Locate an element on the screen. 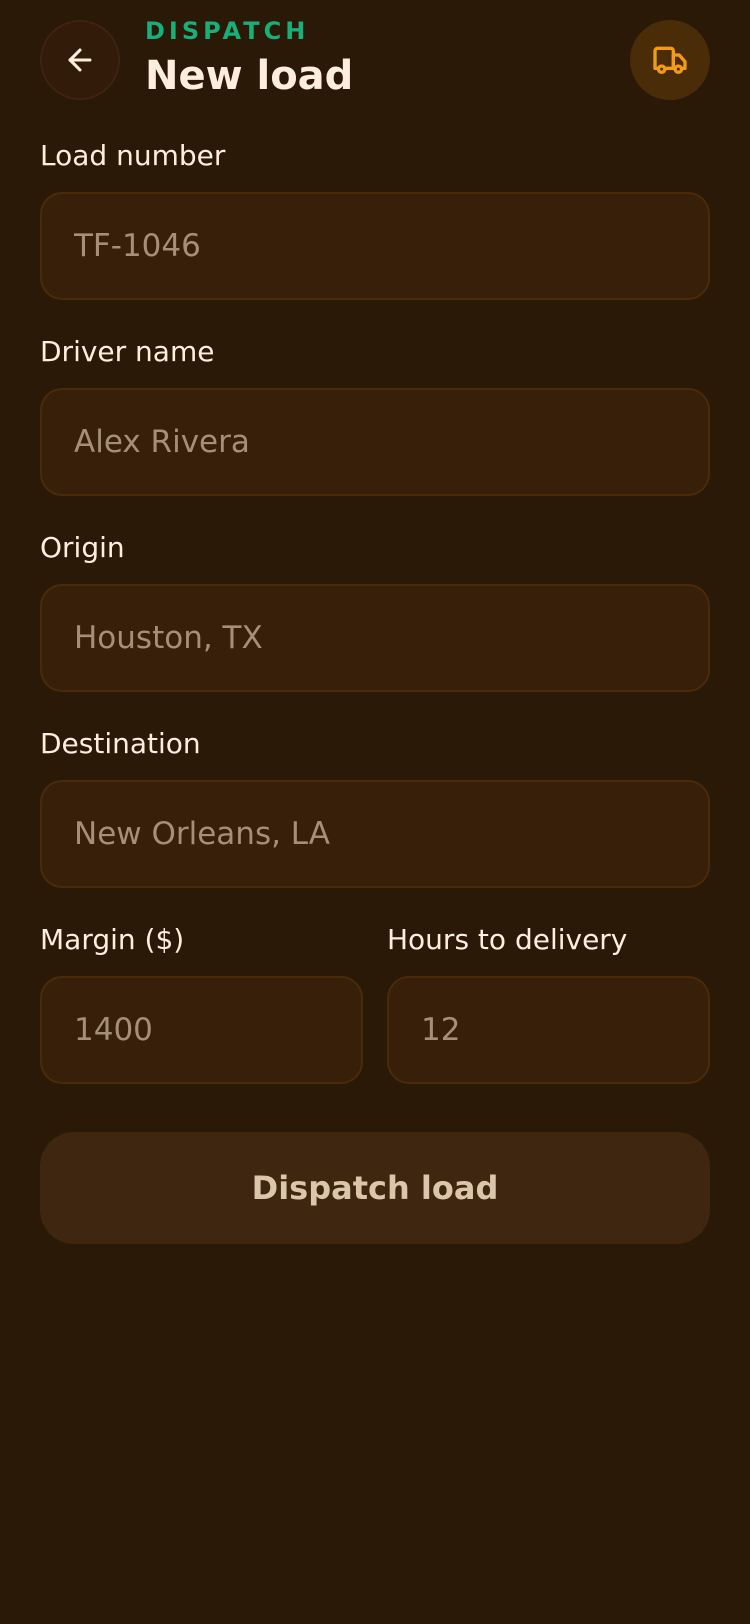 This screenshot has width=750, height=1624. truck-icon is located at coordinates (670, 60).